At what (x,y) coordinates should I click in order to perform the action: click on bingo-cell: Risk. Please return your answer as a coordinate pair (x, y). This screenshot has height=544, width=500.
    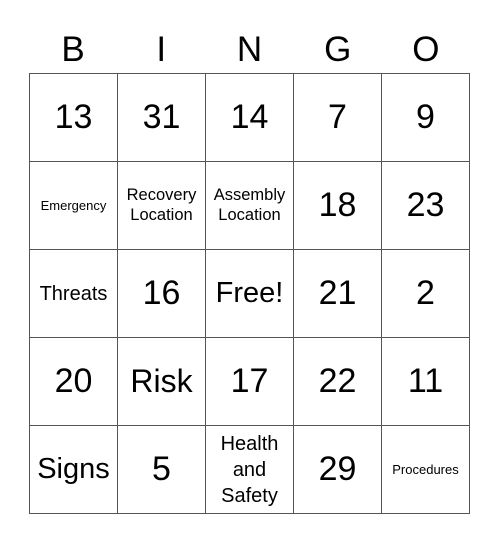
    Looking at the image, I should click on (162, 382).